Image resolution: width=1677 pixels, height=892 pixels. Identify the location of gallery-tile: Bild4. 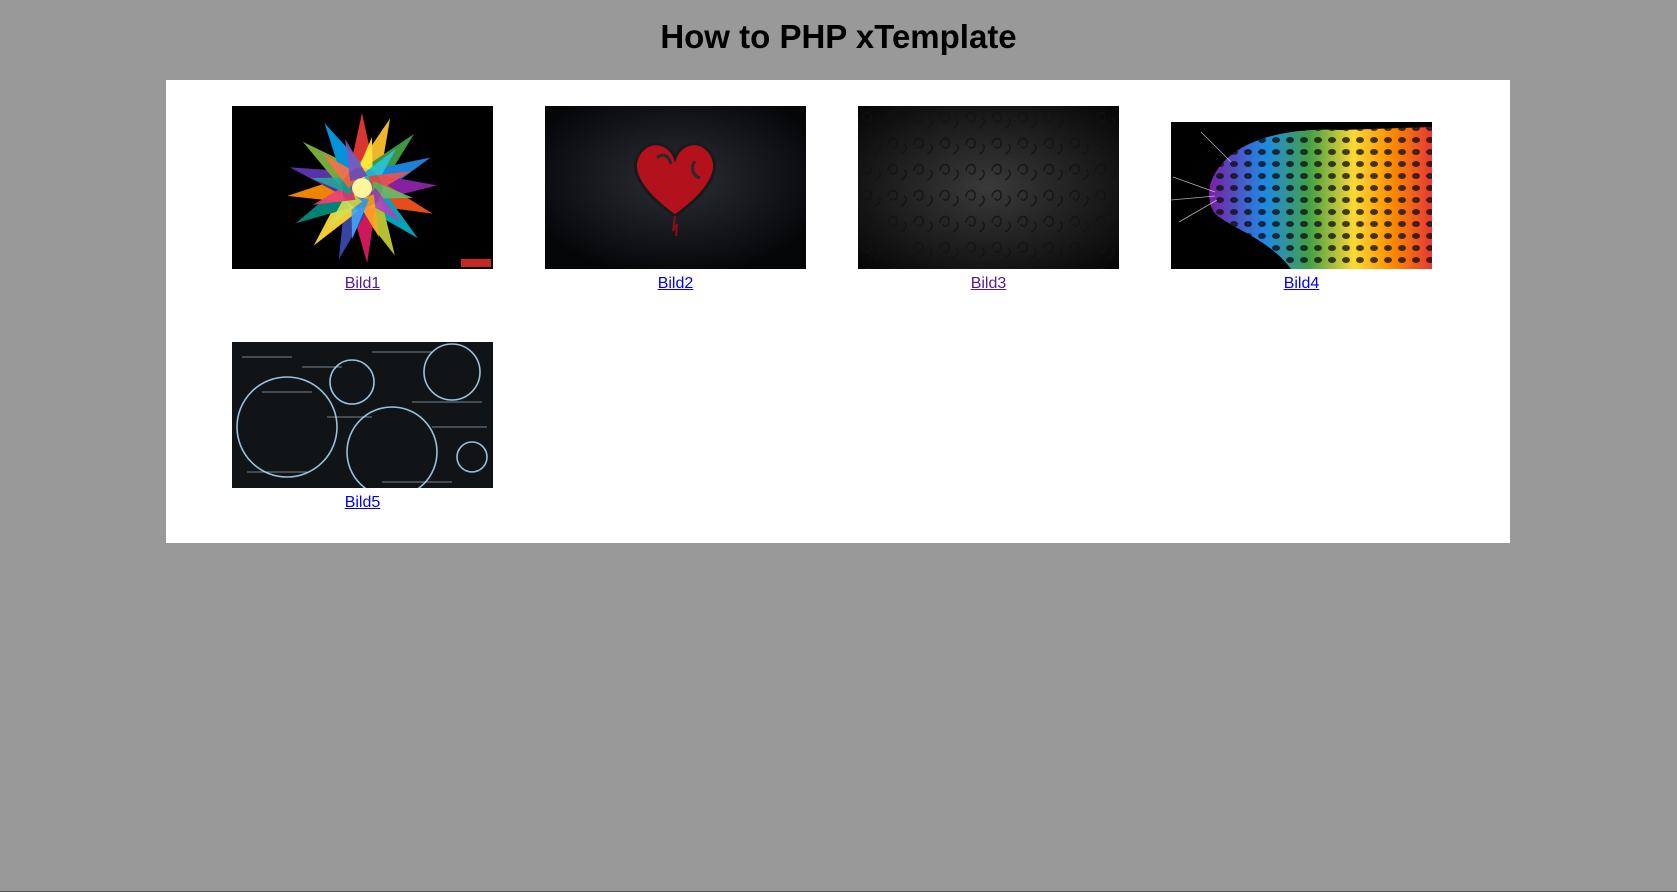
(1301, 207).